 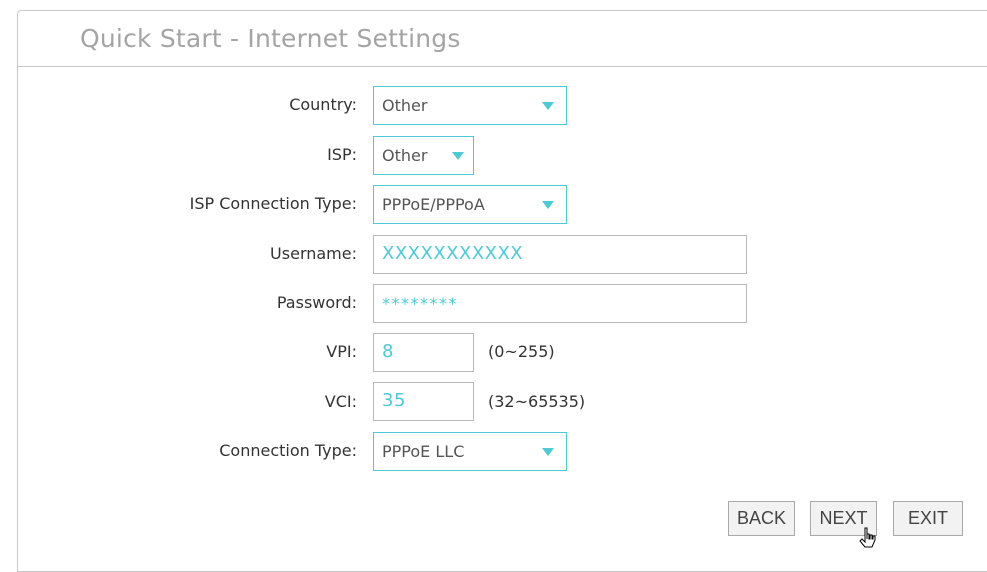 What do you see at coordinates (433, 204) in the screenshot?
I see `isp-connection-type-value: PPPoE/PPPoA` at bounding box center [433, 204].